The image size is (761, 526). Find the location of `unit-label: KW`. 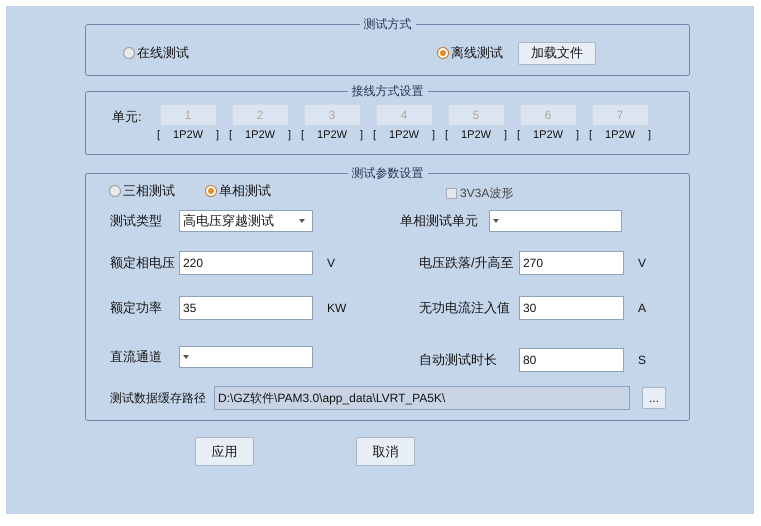

unit-label: KW is located at coordinates (336, 308).